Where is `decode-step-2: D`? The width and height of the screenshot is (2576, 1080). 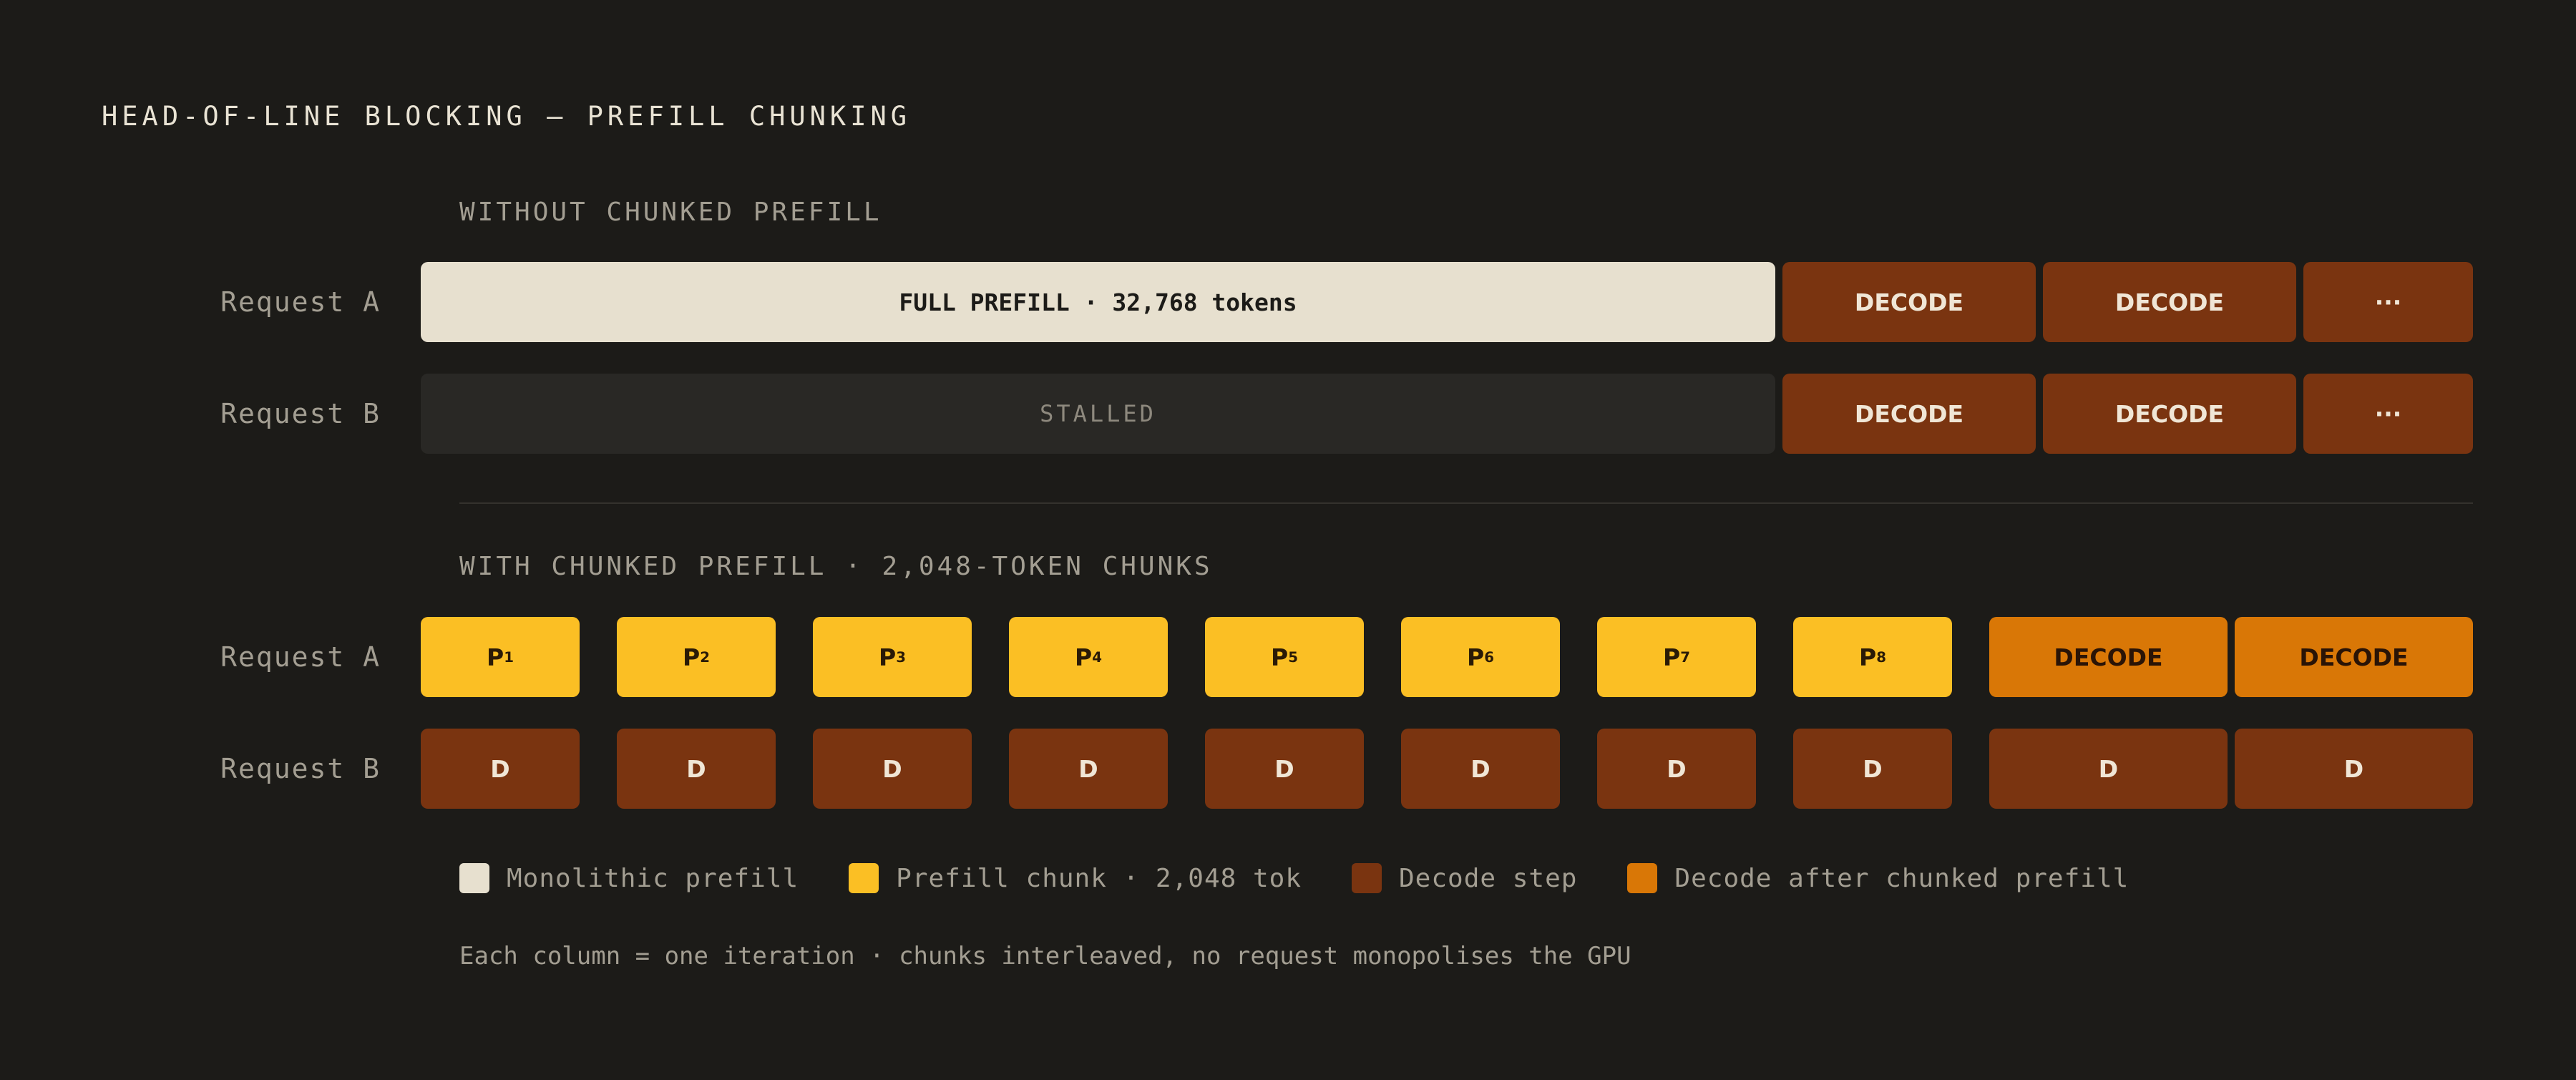 decode-step-2: D is located at coordinates (696, 769).